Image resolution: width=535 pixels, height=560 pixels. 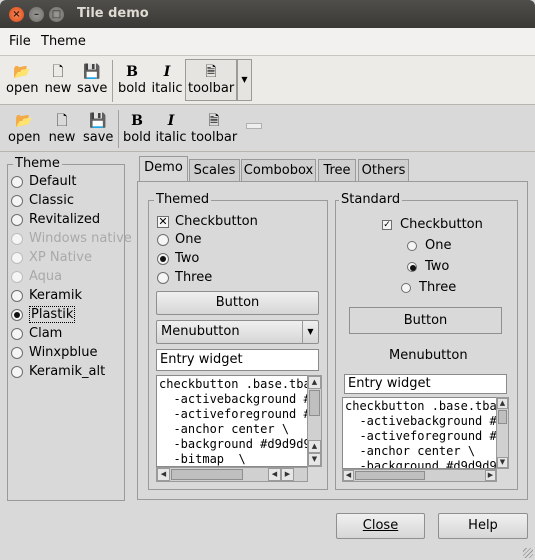 What do you see at coordinates (194, 277) in the screenshot?
I see `themed-radio-three-label: Three` at bounding box center [194, 277].